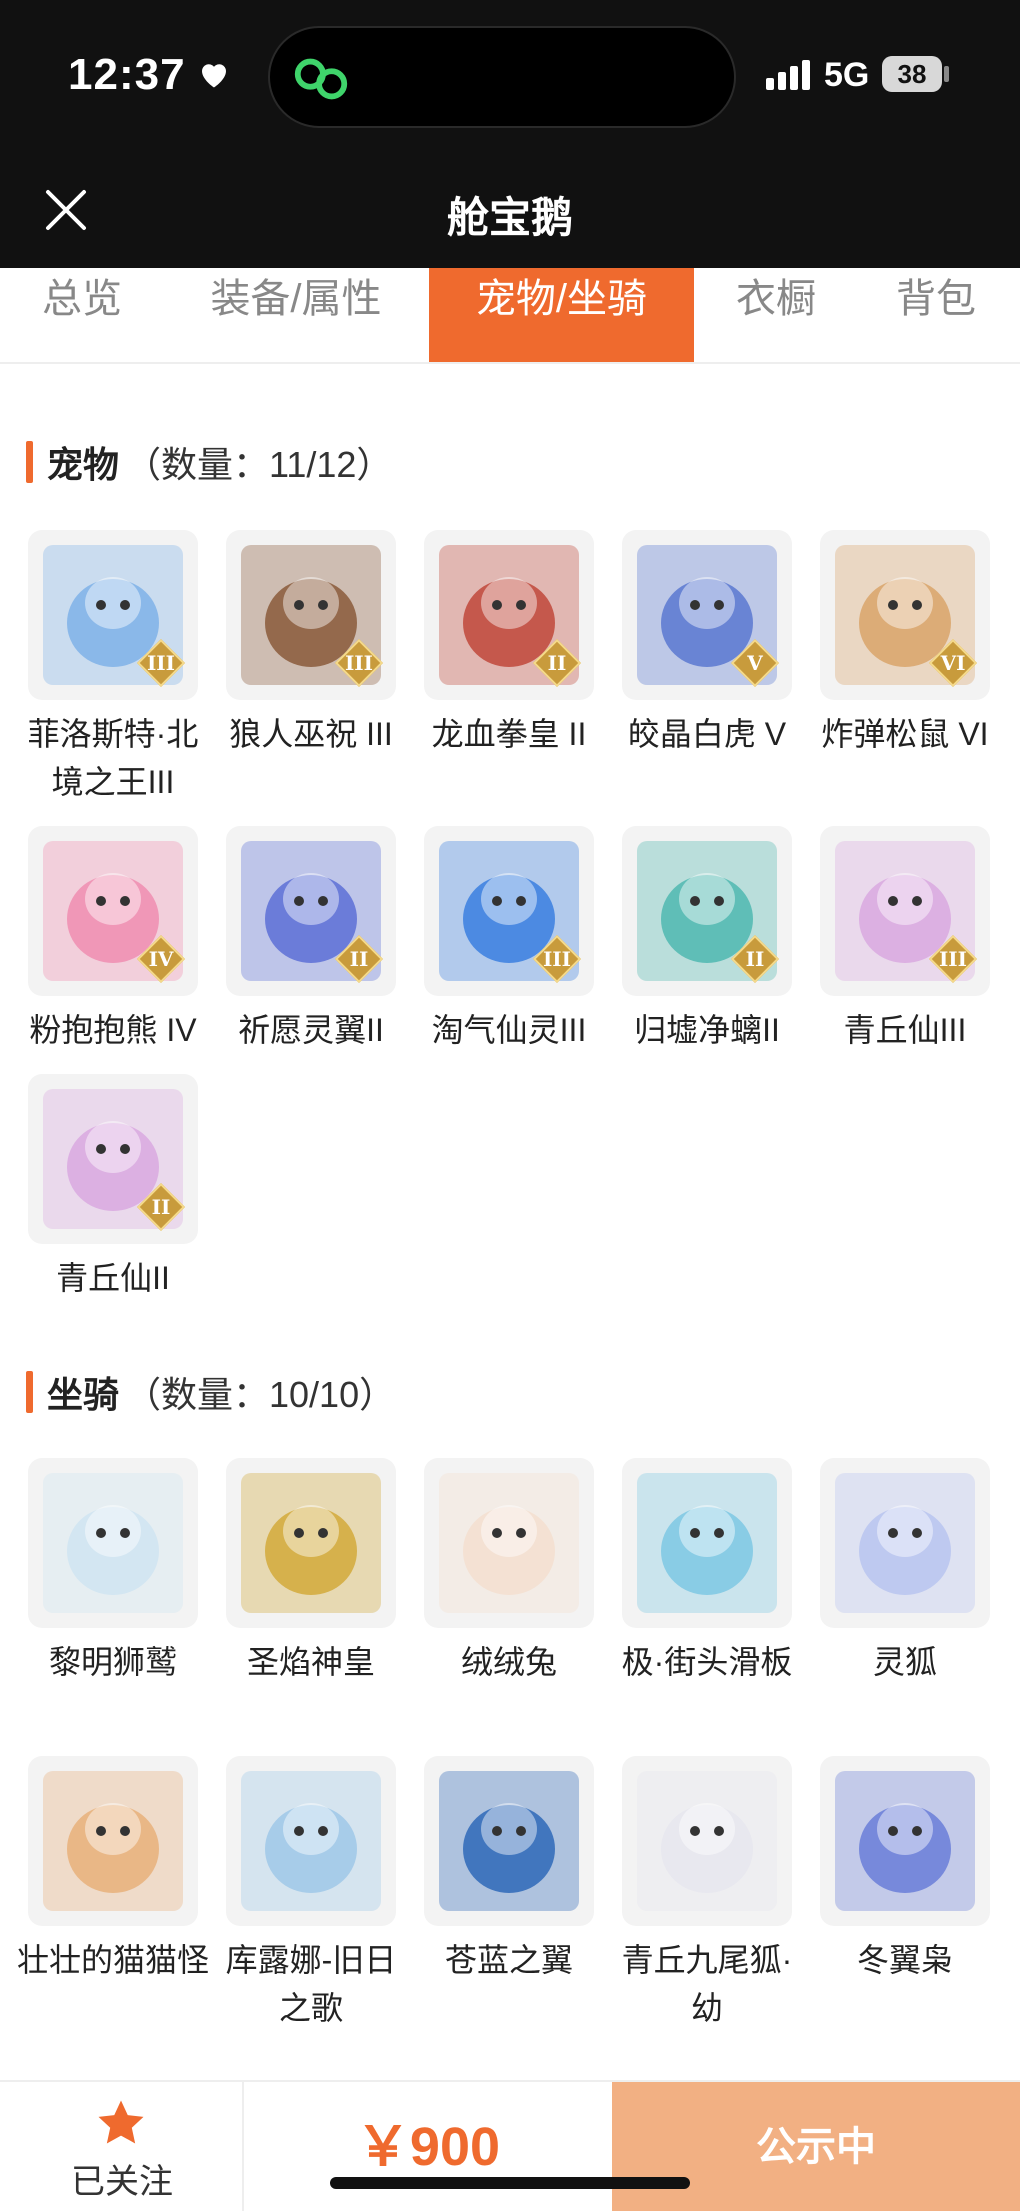 This screenshot has height=2211, width=1020. I want to click on owl-icon, so click(905, 1841).